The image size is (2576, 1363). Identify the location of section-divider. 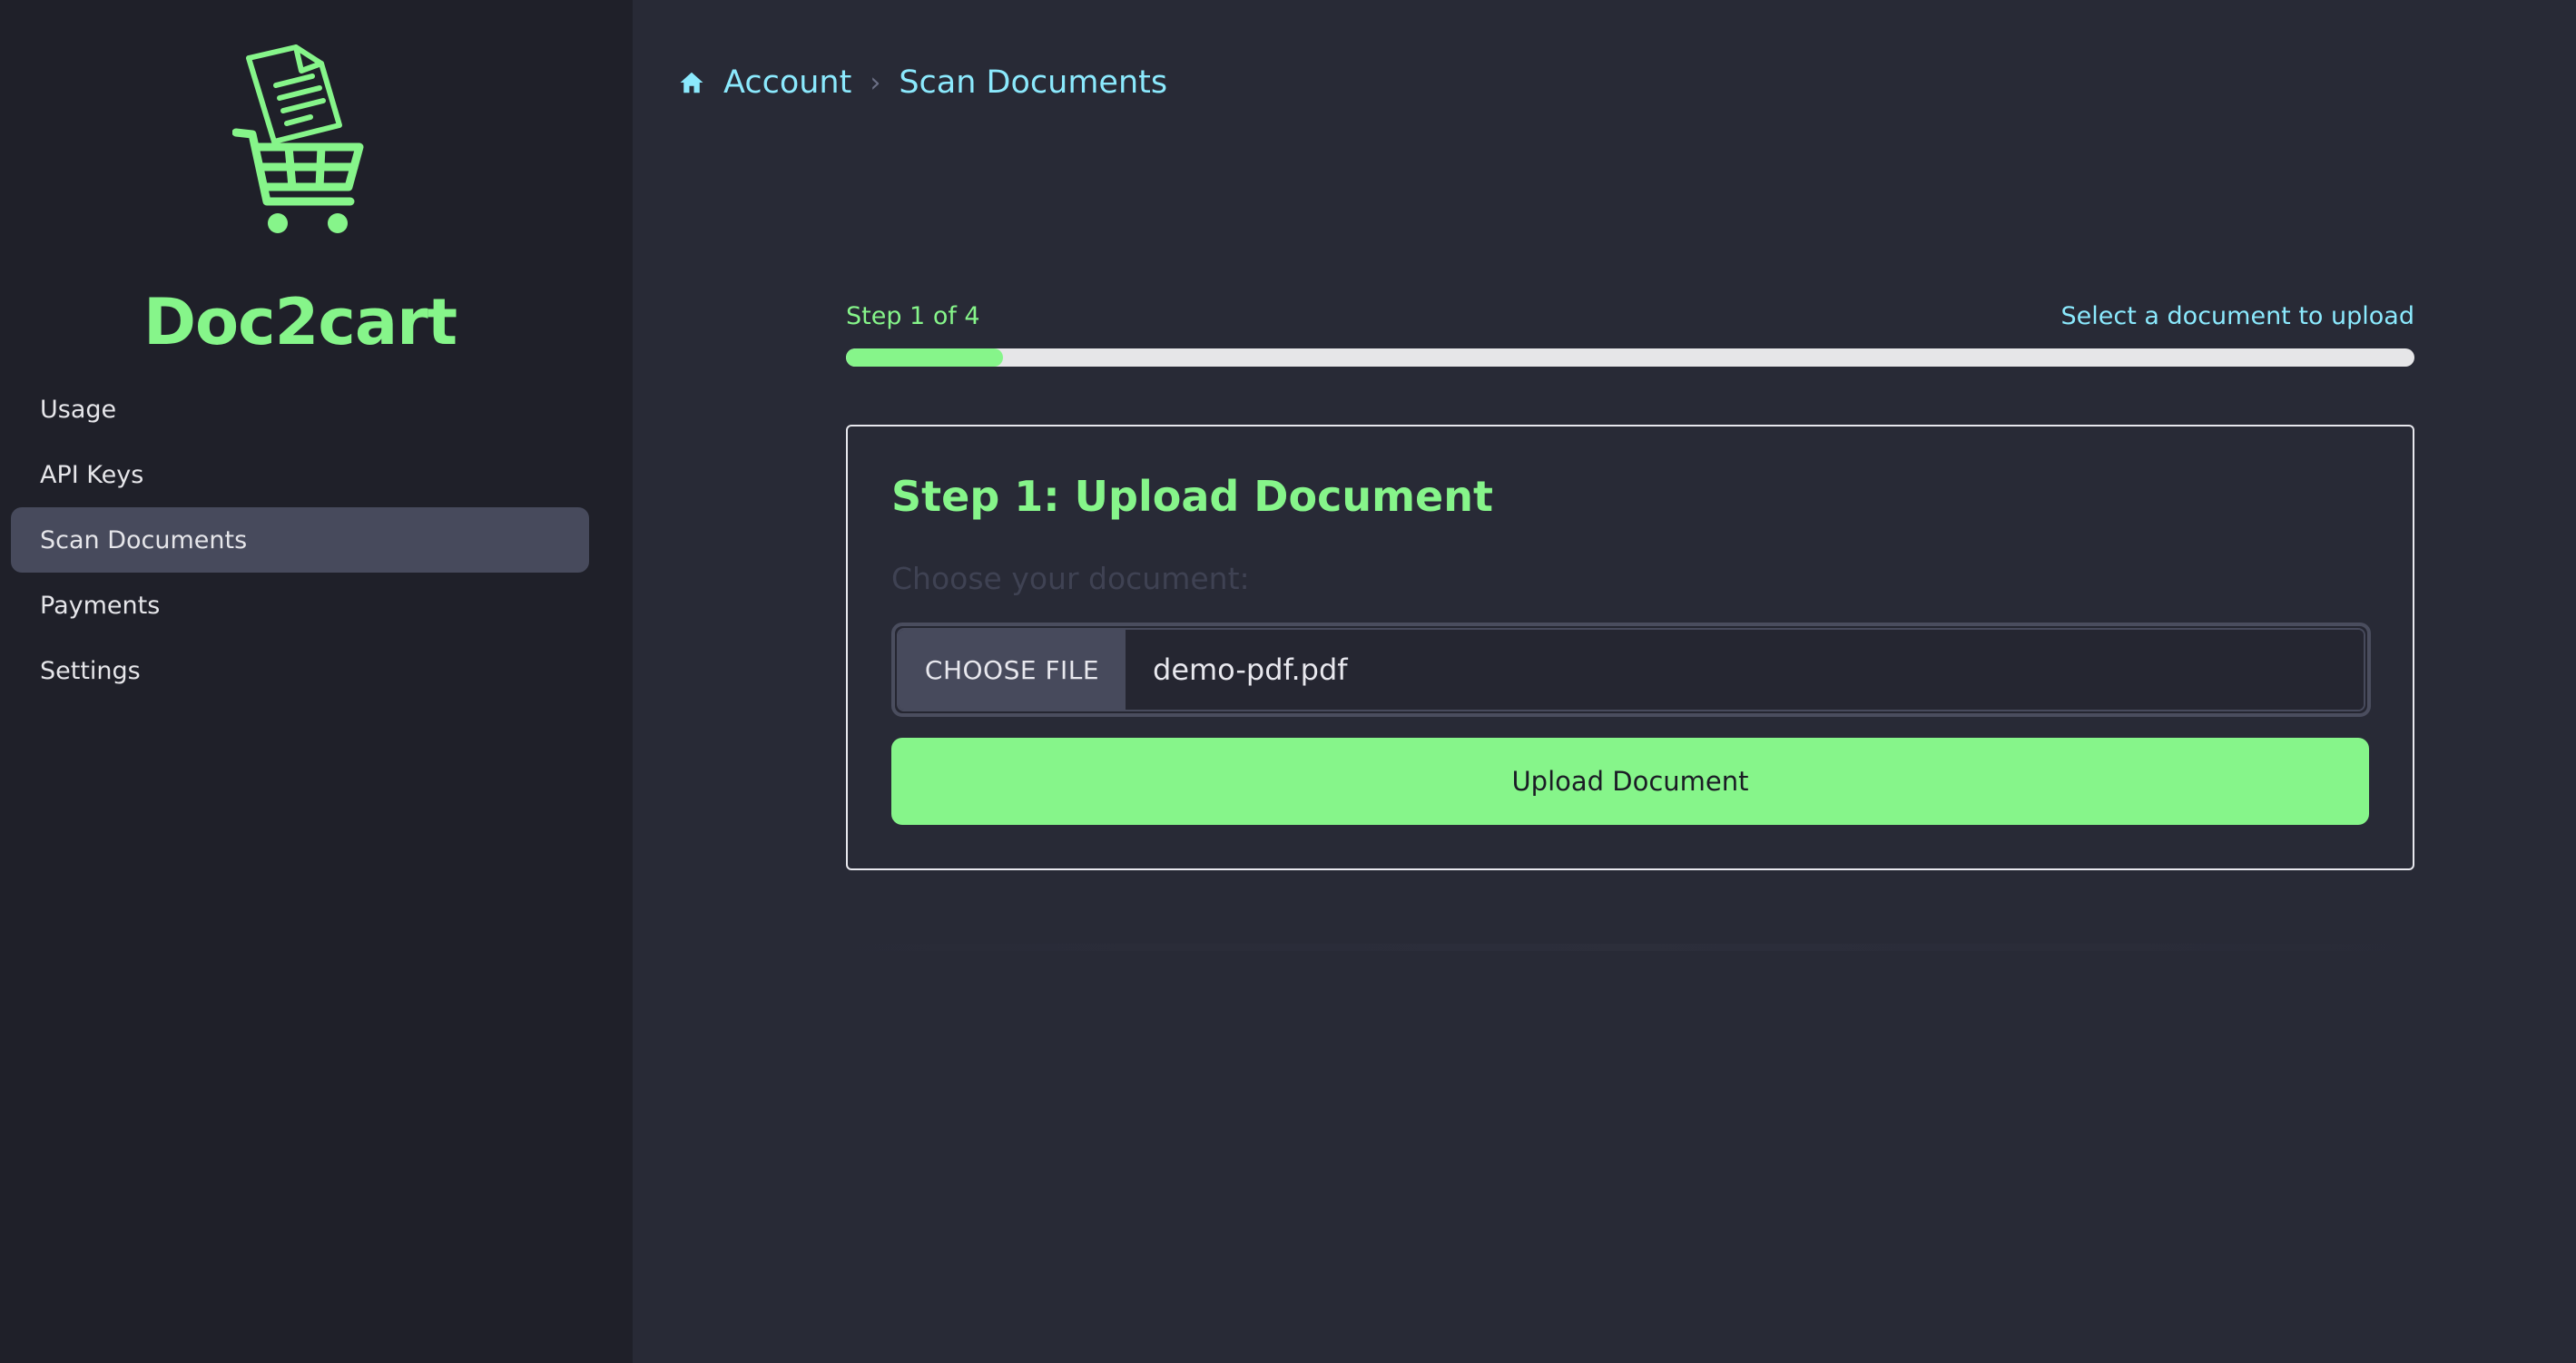
(1631, 948).